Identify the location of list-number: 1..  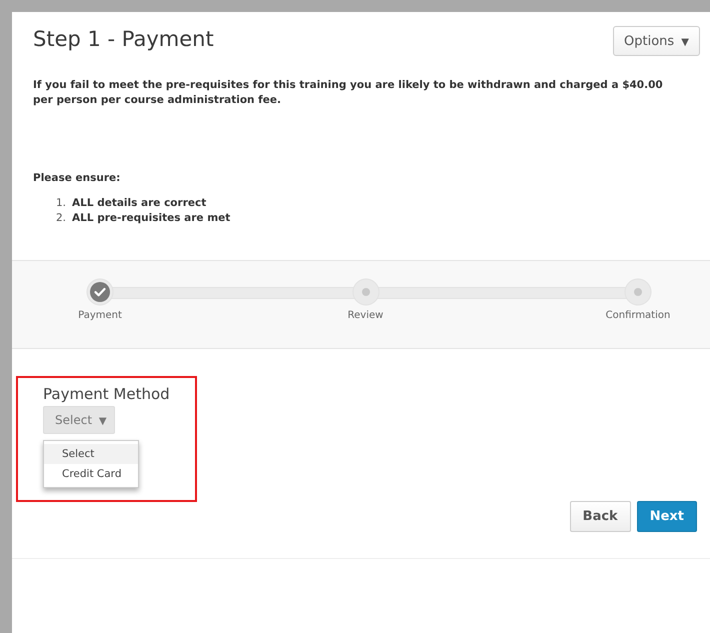
(61, 203).